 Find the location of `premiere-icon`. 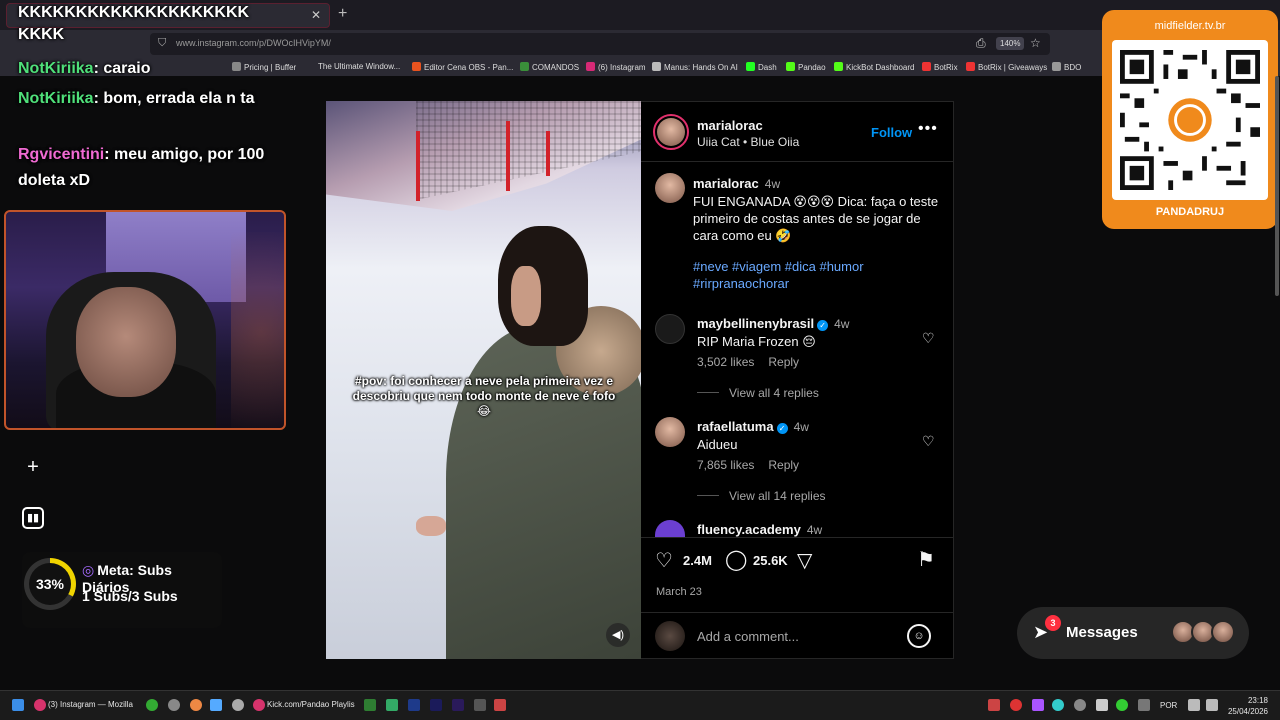

premiere-icon is located at coordinates (458, 705).